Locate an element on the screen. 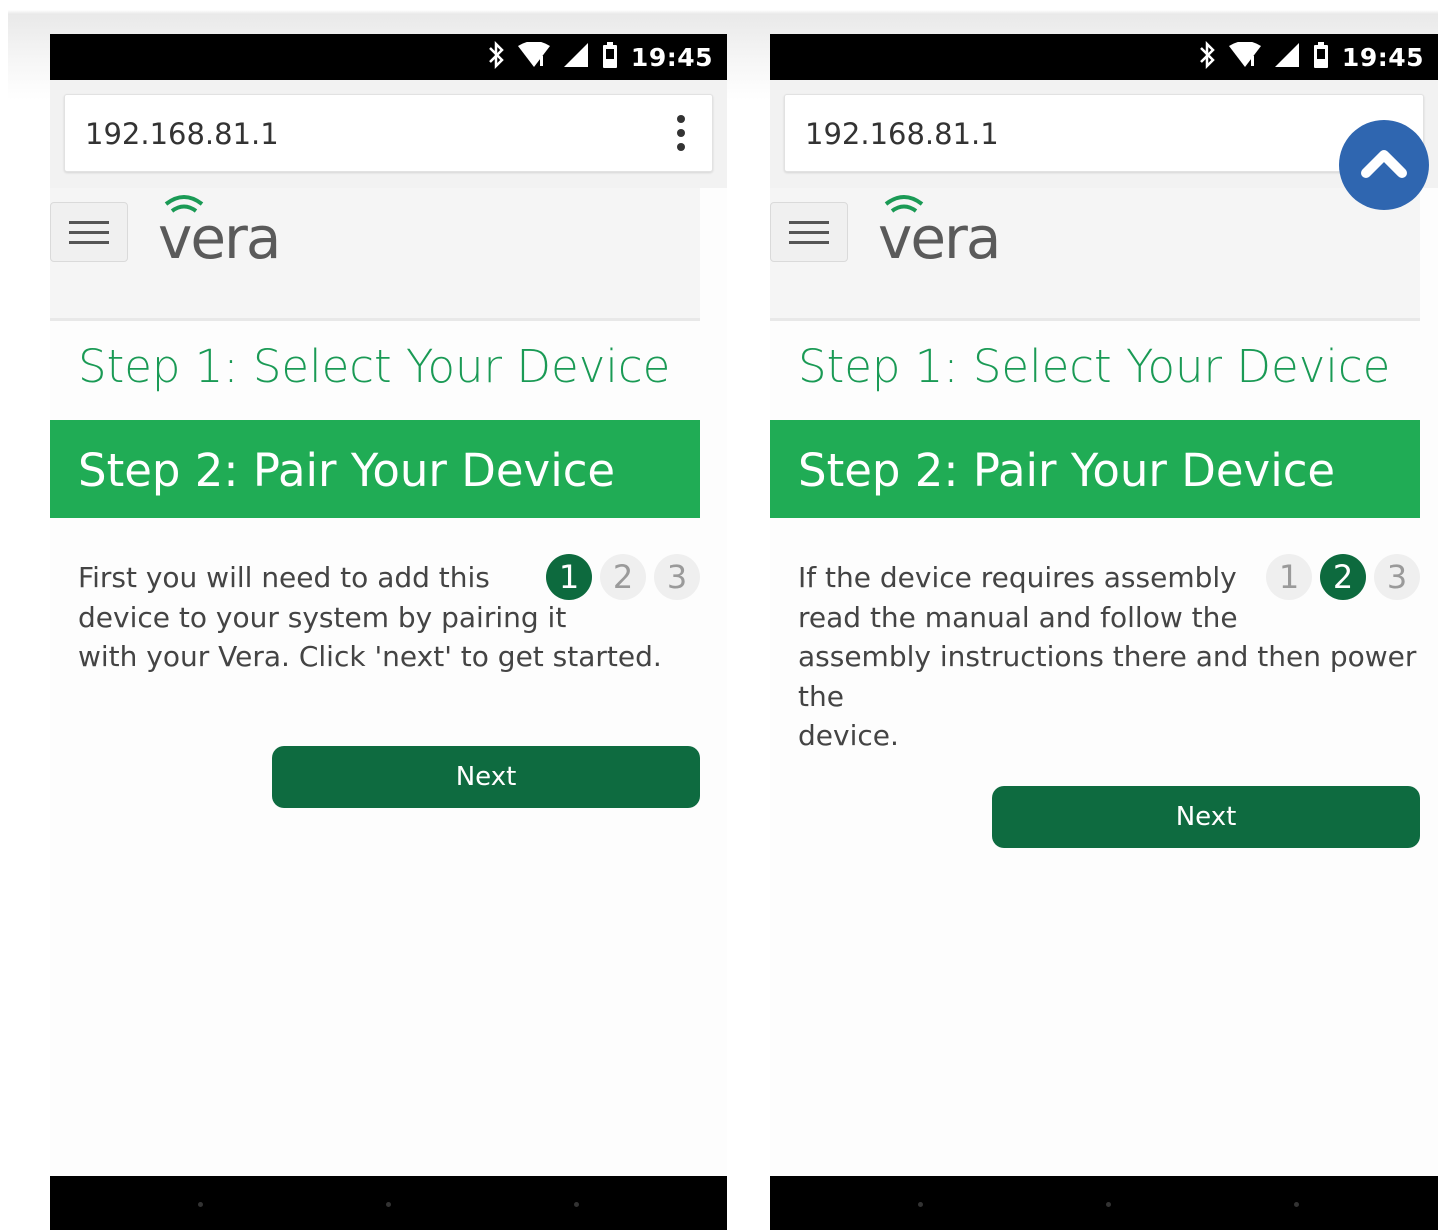  browser-menu-icon is located at coordinates (681, 133).